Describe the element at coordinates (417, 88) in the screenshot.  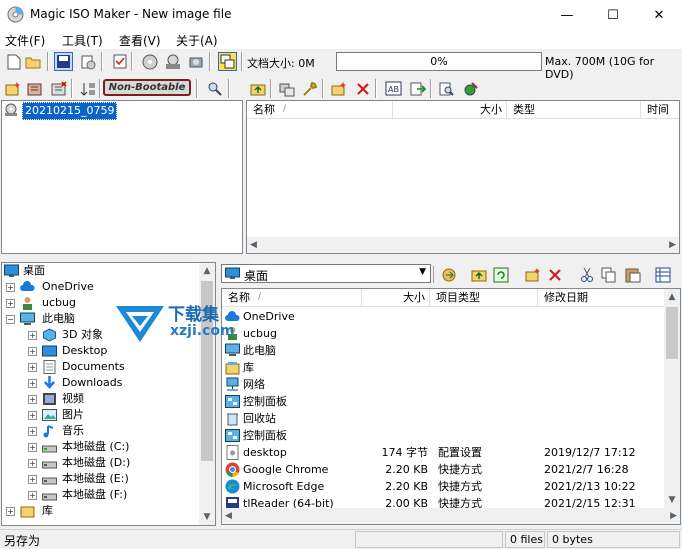
I see `iso-extract-button` at that location.